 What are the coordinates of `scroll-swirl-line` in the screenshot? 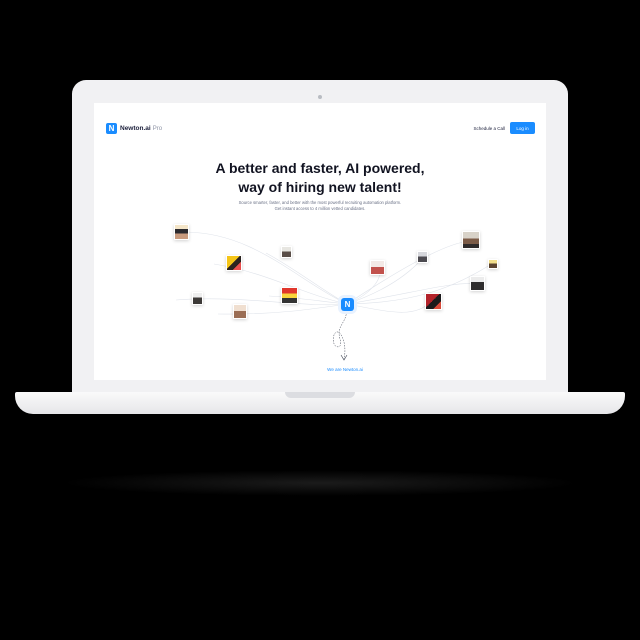 It's located at (340, 334).